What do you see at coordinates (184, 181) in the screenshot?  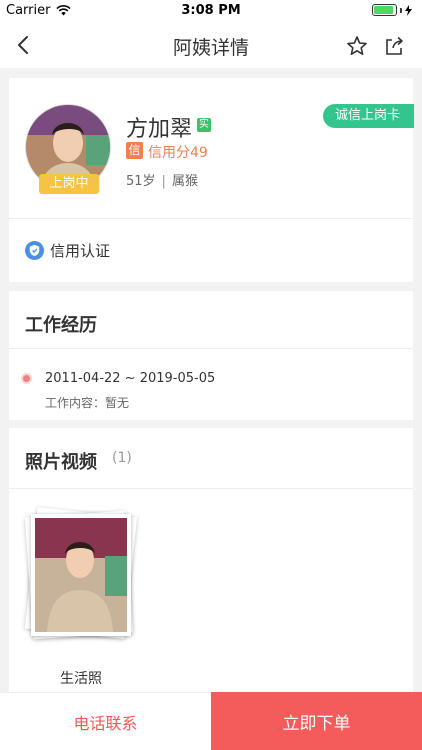 I see `zodiac: 属猴` at bounding box center [184, 181].